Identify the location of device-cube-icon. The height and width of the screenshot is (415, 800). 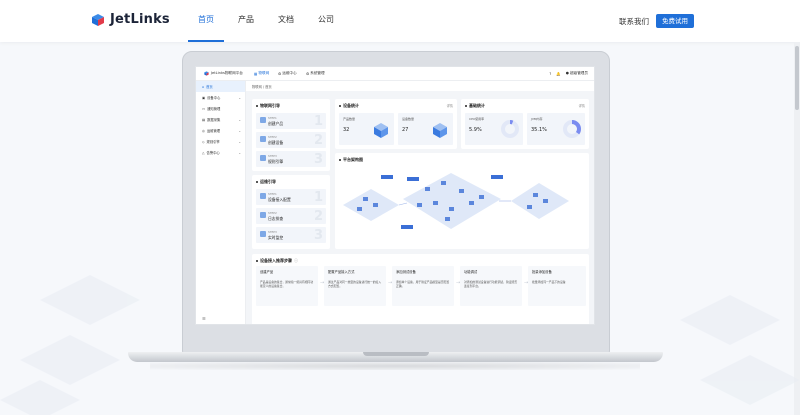
(440, 130).